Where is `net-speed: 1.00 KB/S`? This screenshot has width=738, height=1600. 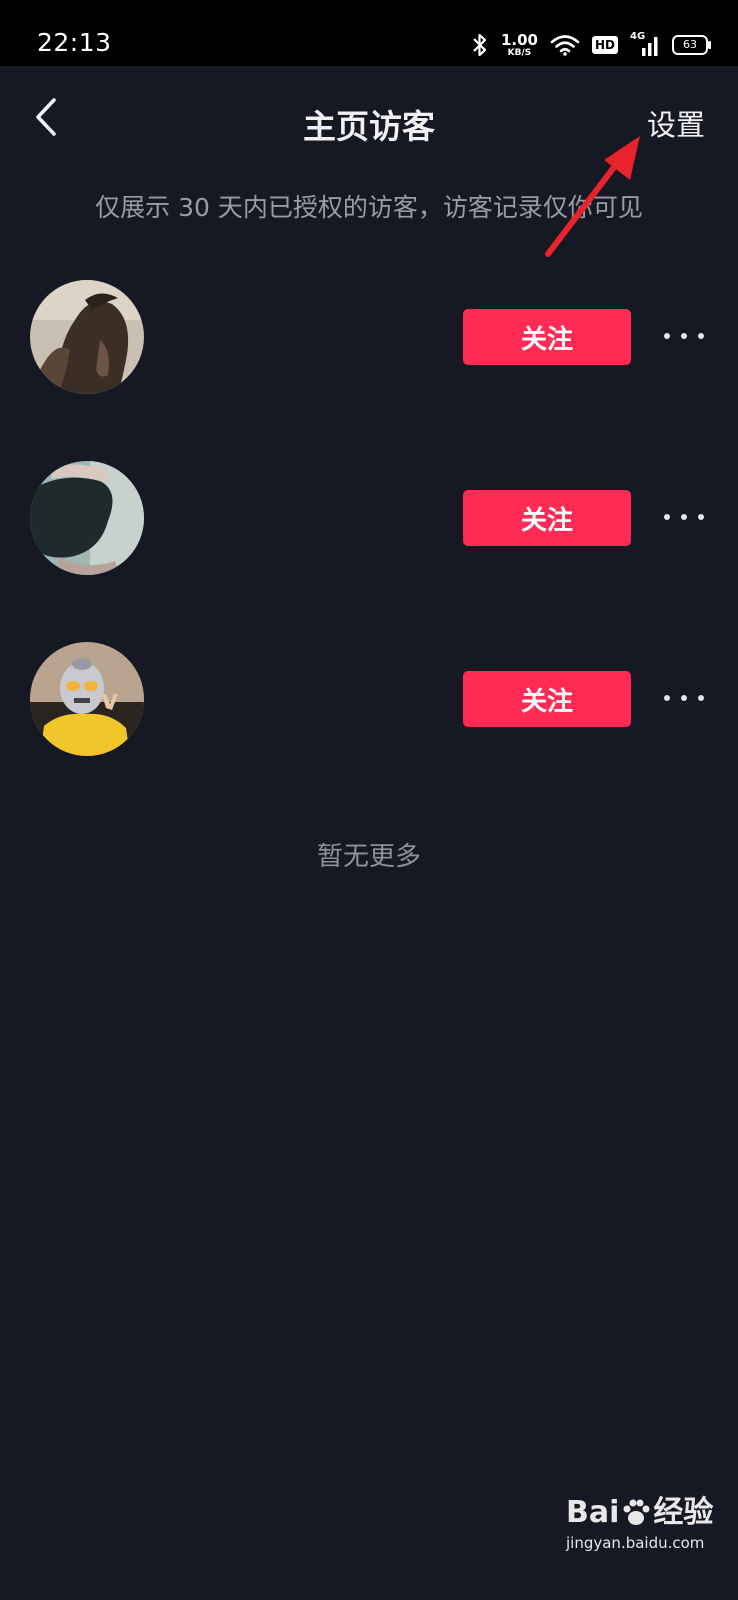
net-speed: 1.00 KB/S is located at coordinates (519, 44).